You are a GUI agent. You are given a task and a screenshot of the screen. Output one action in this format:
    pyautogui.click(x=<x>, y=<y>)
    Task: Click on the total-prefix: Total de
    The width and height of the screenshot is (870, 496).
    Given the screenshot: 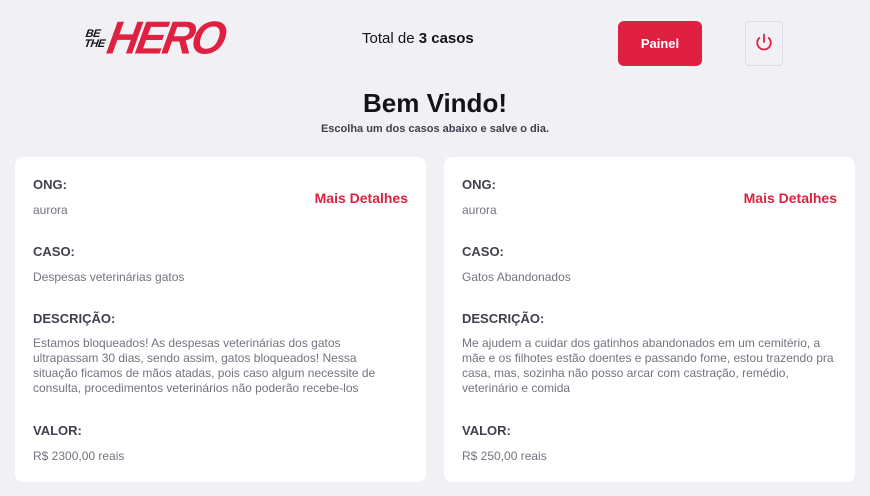 What is the action you would take?
    pyautogui.click(x=388, y=38)
    